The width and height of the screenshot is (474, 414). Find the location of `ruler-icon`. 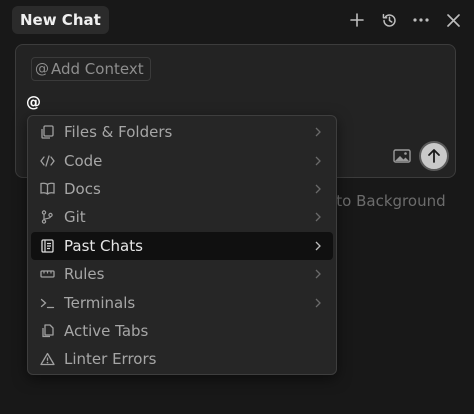

ruler-icon is located at coordinates (47, 274).